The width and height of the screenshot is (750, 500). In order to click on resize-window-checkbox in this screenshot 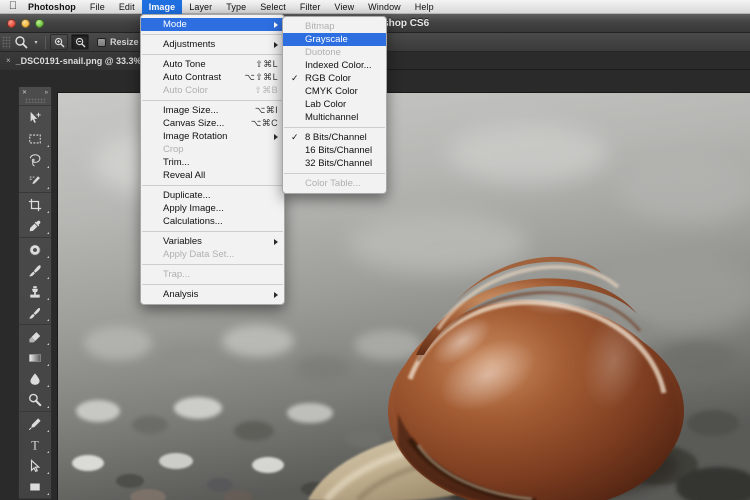, I will do `click(101, 42)`.